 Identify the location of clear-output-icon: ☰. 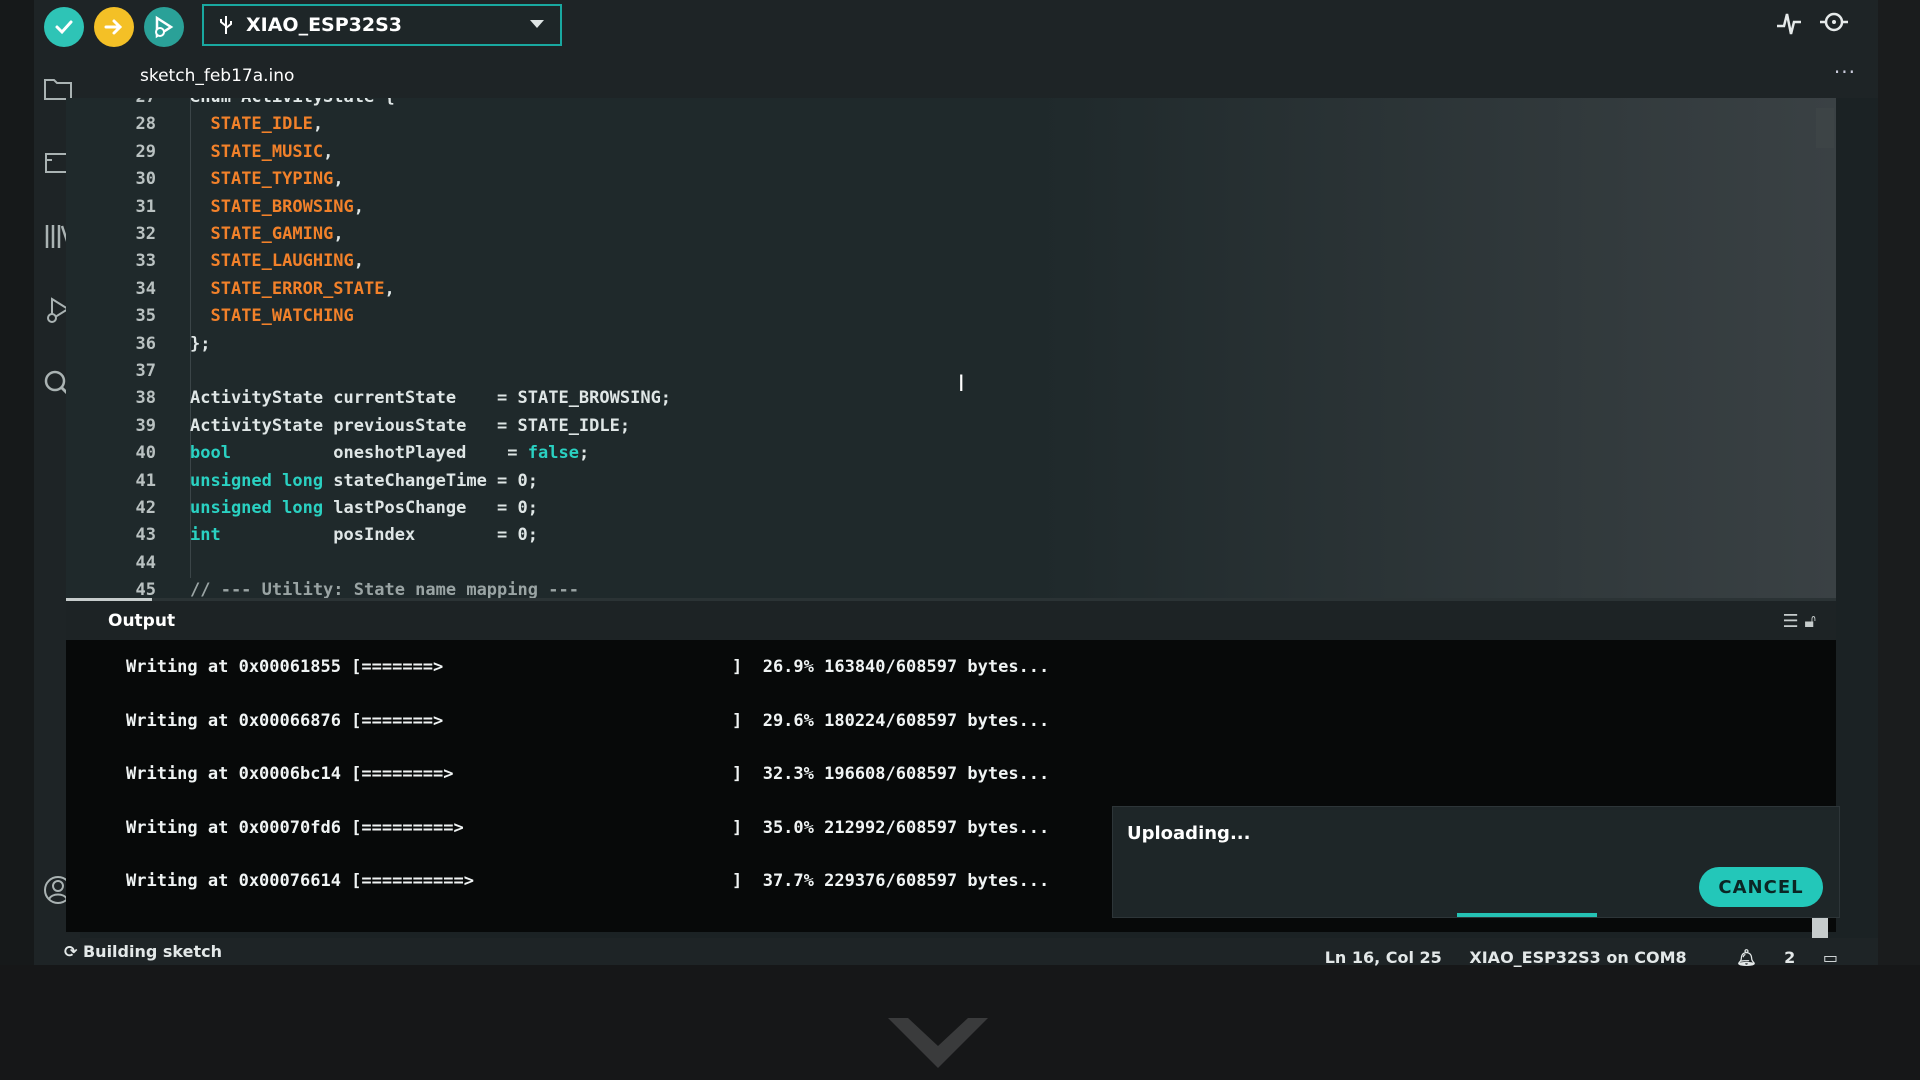
(1790, 621).